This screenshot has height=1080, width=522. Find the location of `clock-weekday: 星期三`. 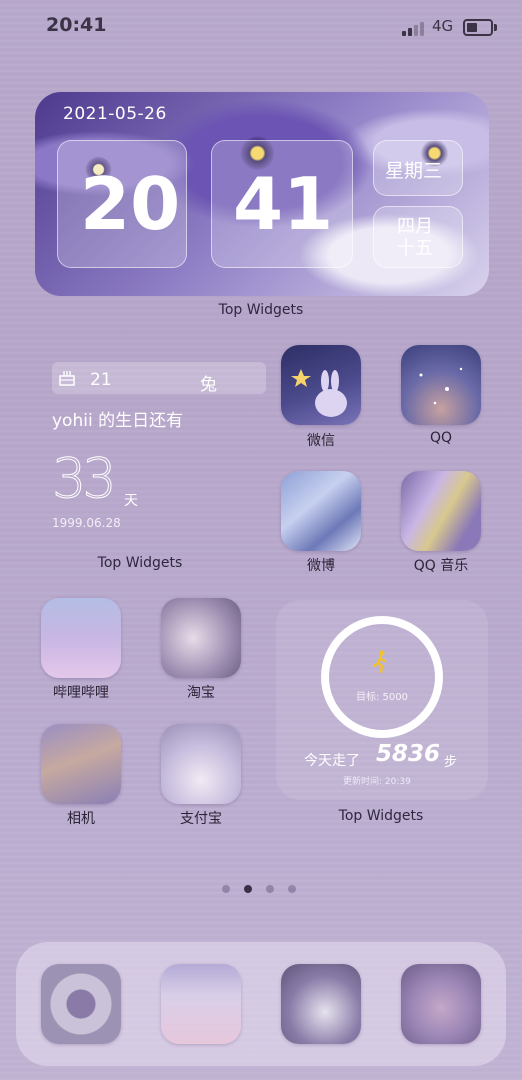

clock-weekday: 星期三 is located at coordinates (414, 171).